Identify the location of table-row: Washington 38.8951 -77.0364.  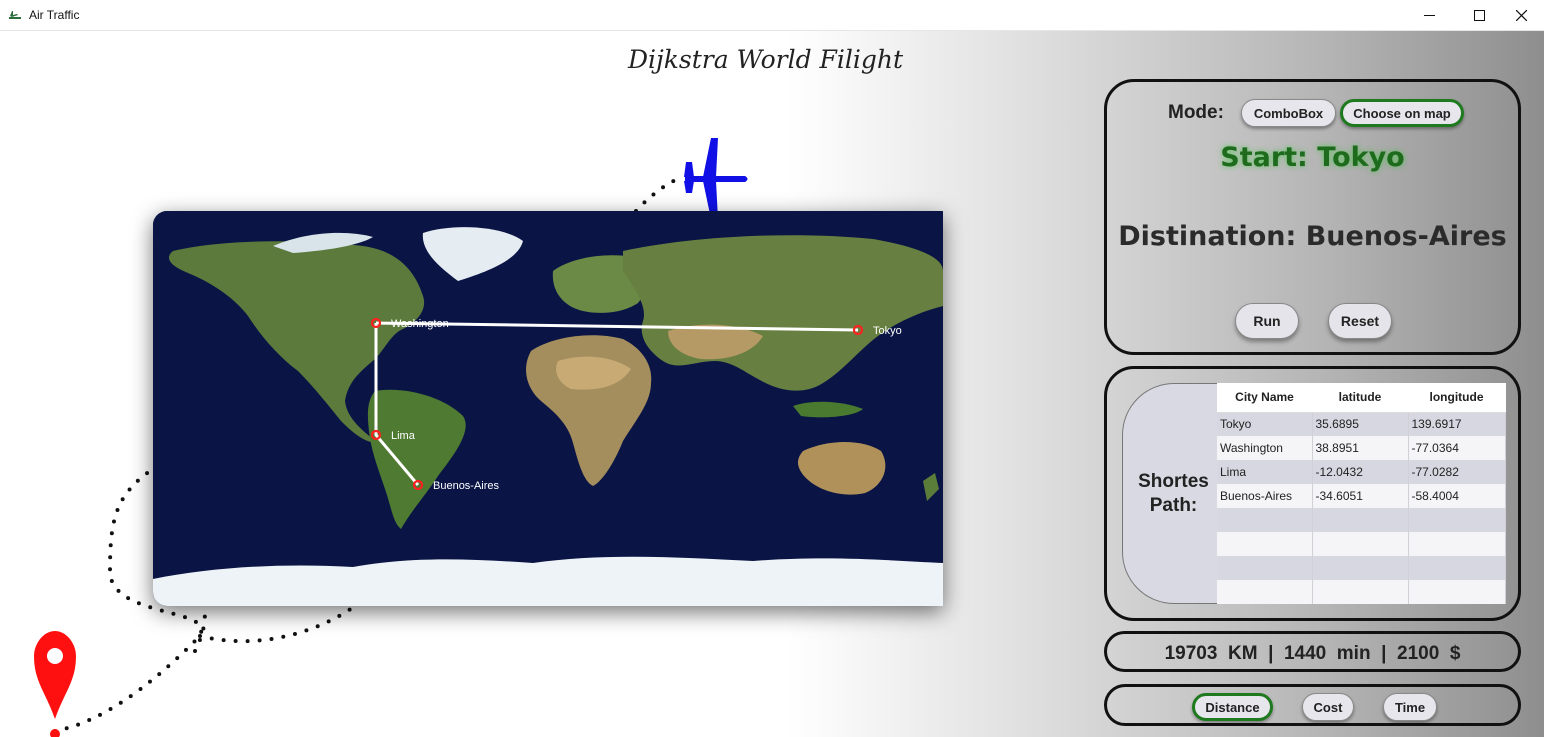
(1361, 448).